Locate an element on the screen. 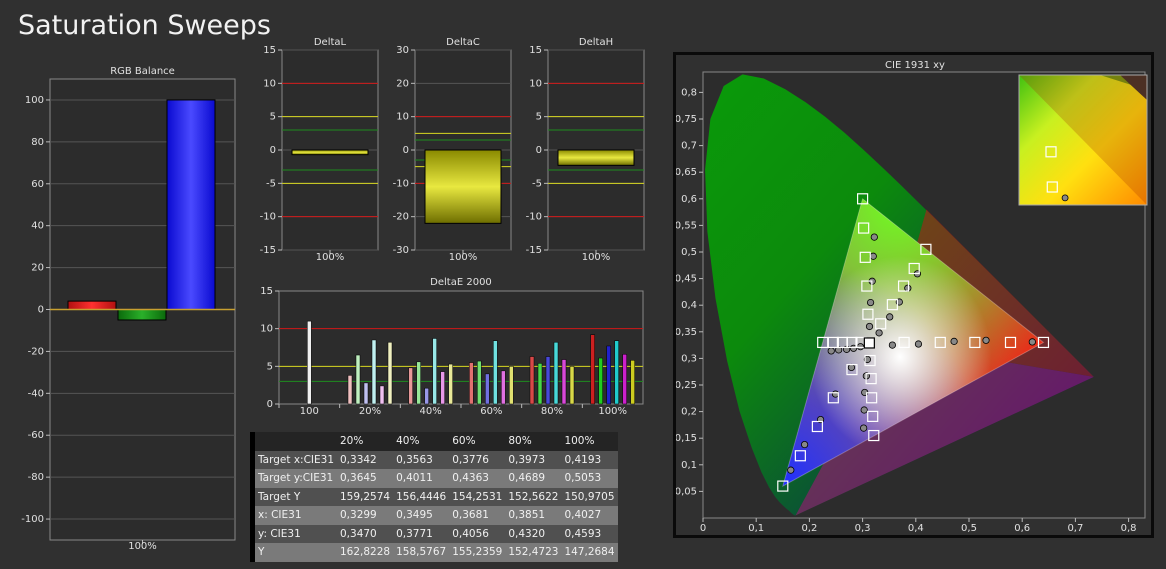 The height and width of the screenshot is (569, 1166). deltah-y-tick-label: -5 is located at coordinates (537, 183).